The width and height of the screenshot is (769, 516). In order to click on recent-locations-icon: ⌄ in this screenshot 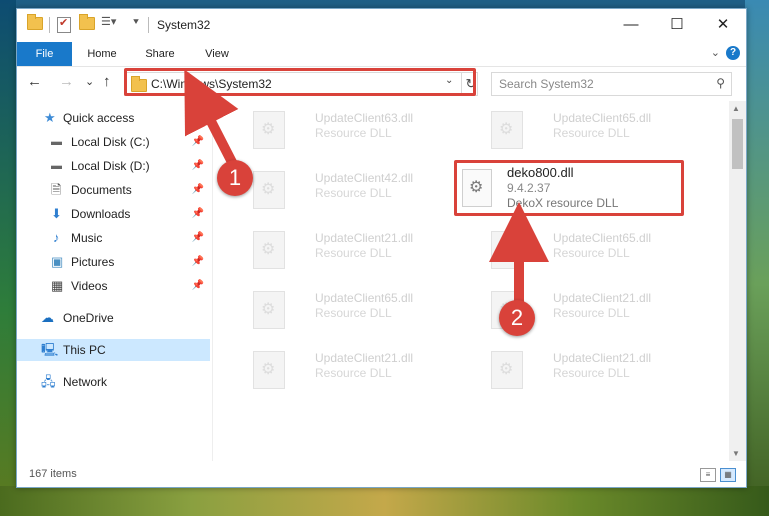, I will do `click(89, 81)`.